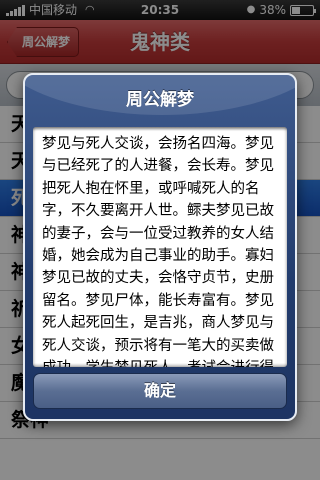 This screenshot has height=480, width=320. What do you see at coordinates (160, 100) in the screenshot?
I see `alert-title: 周公解梦` at bounding box center [160, 100].